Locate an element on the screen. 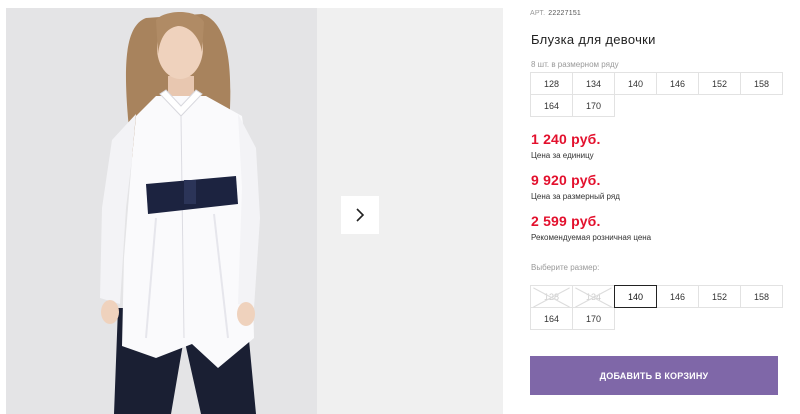  size-row-grid: 128 134 140 146 152 158 164 170 is located at coordinates (656, 94).